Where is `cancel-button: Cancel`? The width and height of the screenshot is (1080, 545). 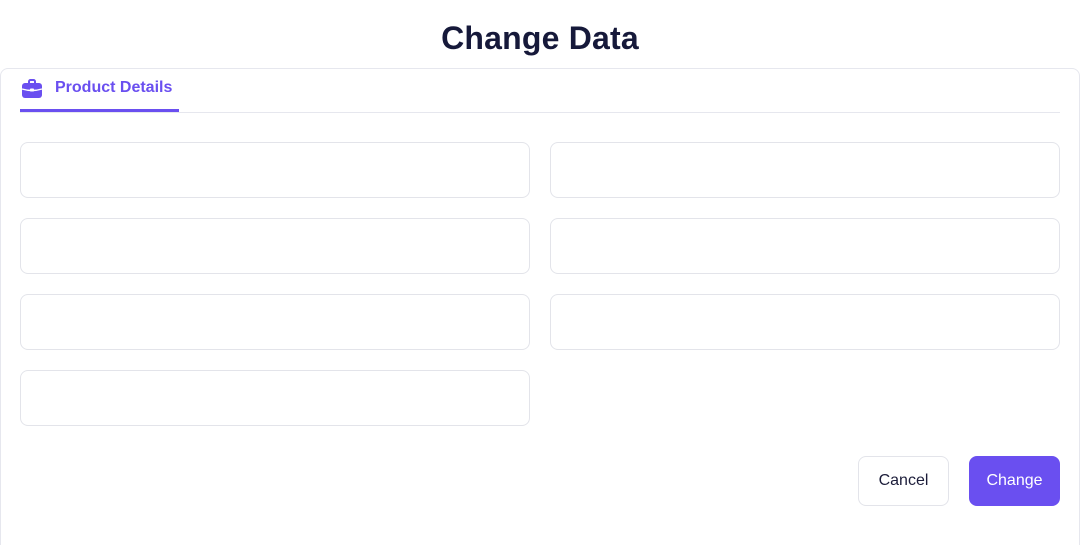
cancel-button: Cancel is located at coordinates (903, 481).